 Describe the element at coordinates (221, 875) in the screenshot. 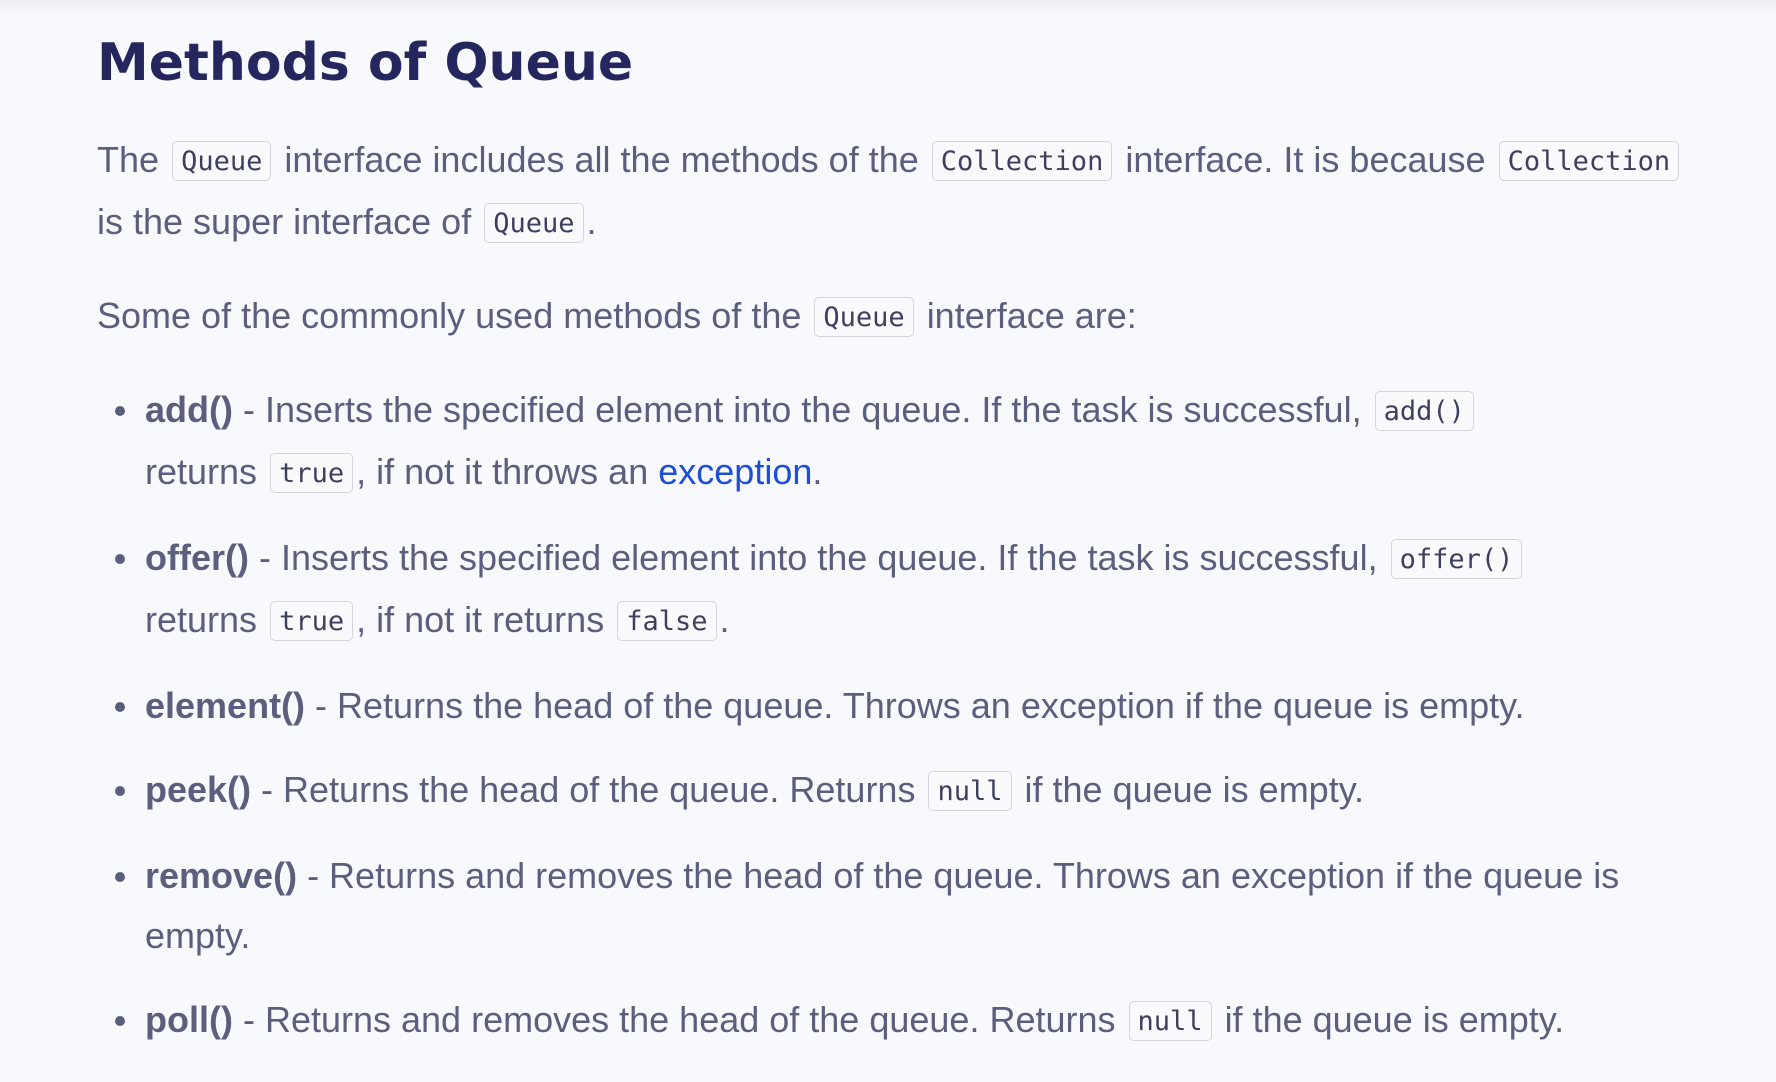

I see `method-name: remove()` at that location.